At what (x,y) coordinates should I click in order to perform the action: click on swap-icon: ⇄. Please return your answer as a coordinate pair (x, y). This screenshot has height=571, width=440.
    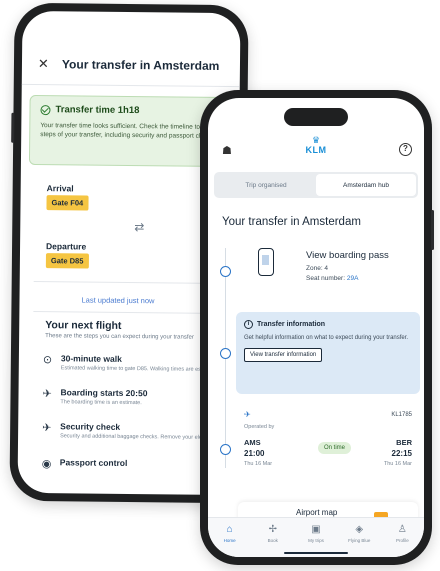
    Looking at the image, I should click on (139, 227).